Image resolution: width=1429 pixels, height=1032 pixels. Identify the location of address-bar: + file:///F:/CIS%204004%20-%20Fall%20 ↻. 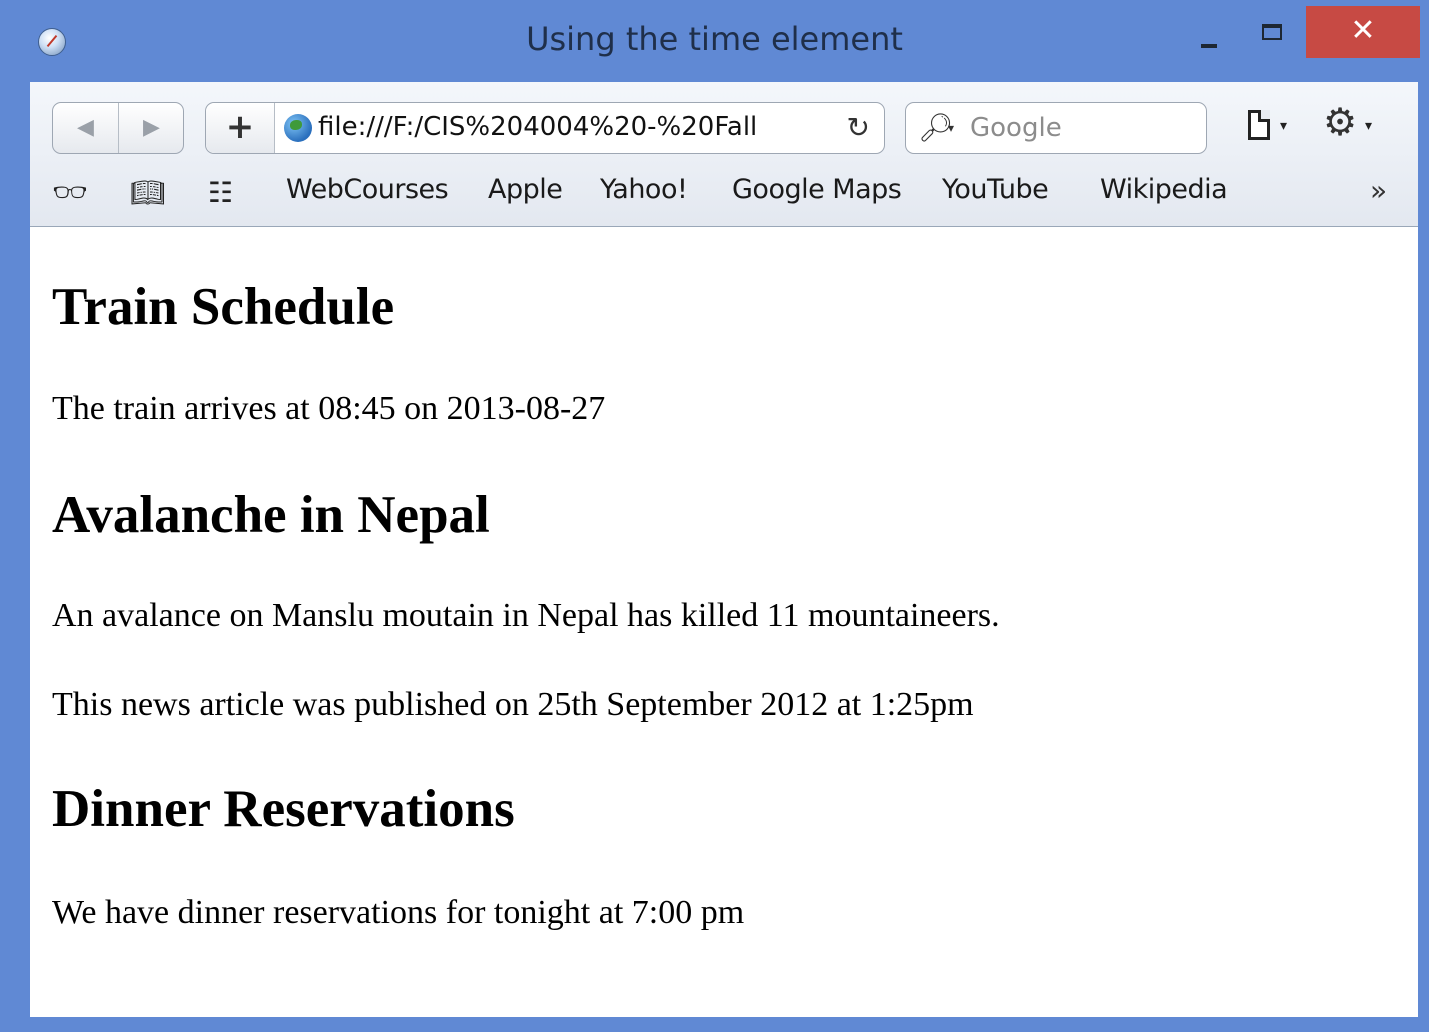
(545, 128).